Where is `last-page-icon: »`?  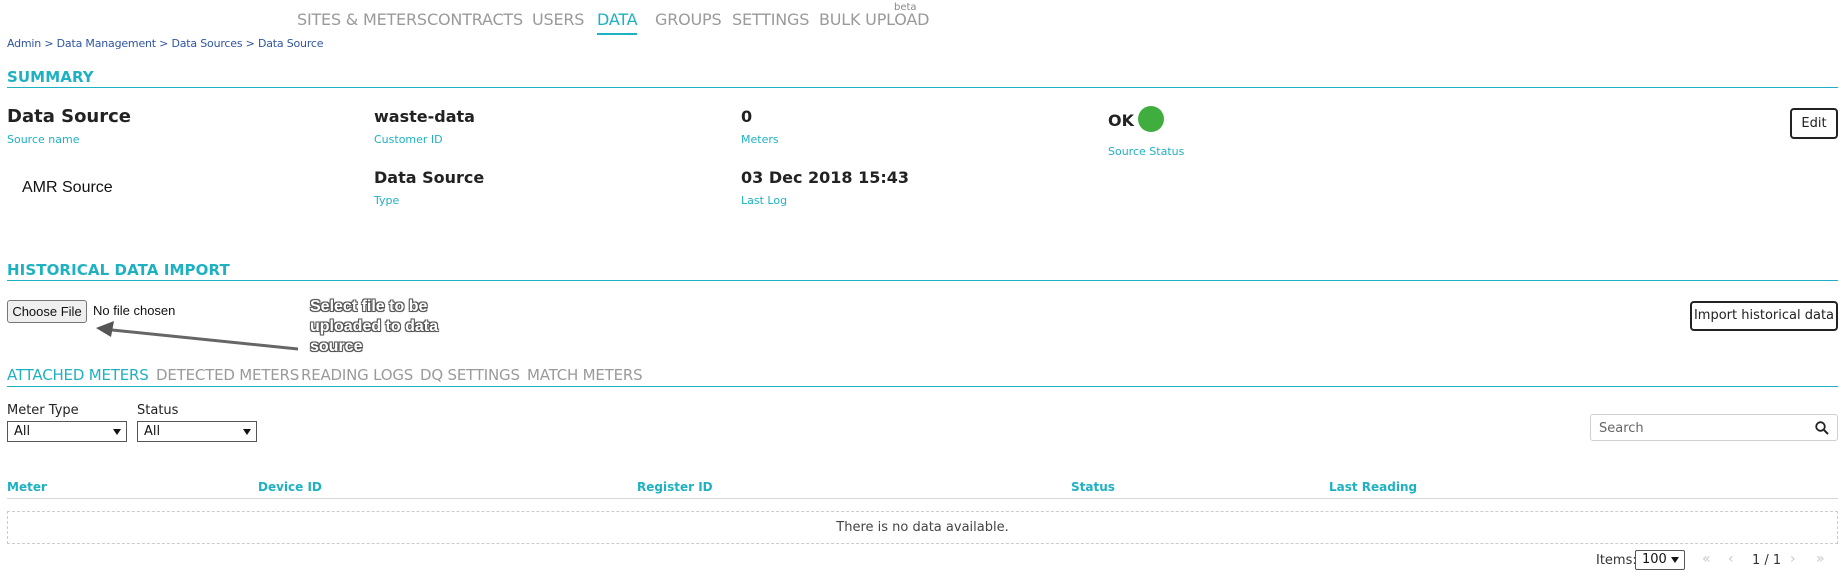 last-page-icon: » is located at coordinates (1820, 559).